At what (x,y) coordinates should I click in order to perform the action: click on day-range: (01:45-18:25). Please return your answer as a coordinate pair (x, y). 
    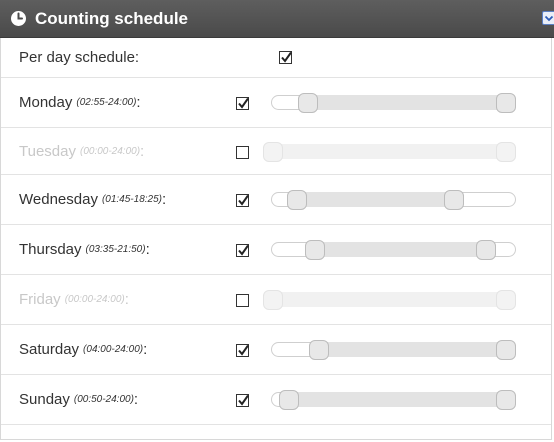
    Looking at the image, I should click on (131, 199).